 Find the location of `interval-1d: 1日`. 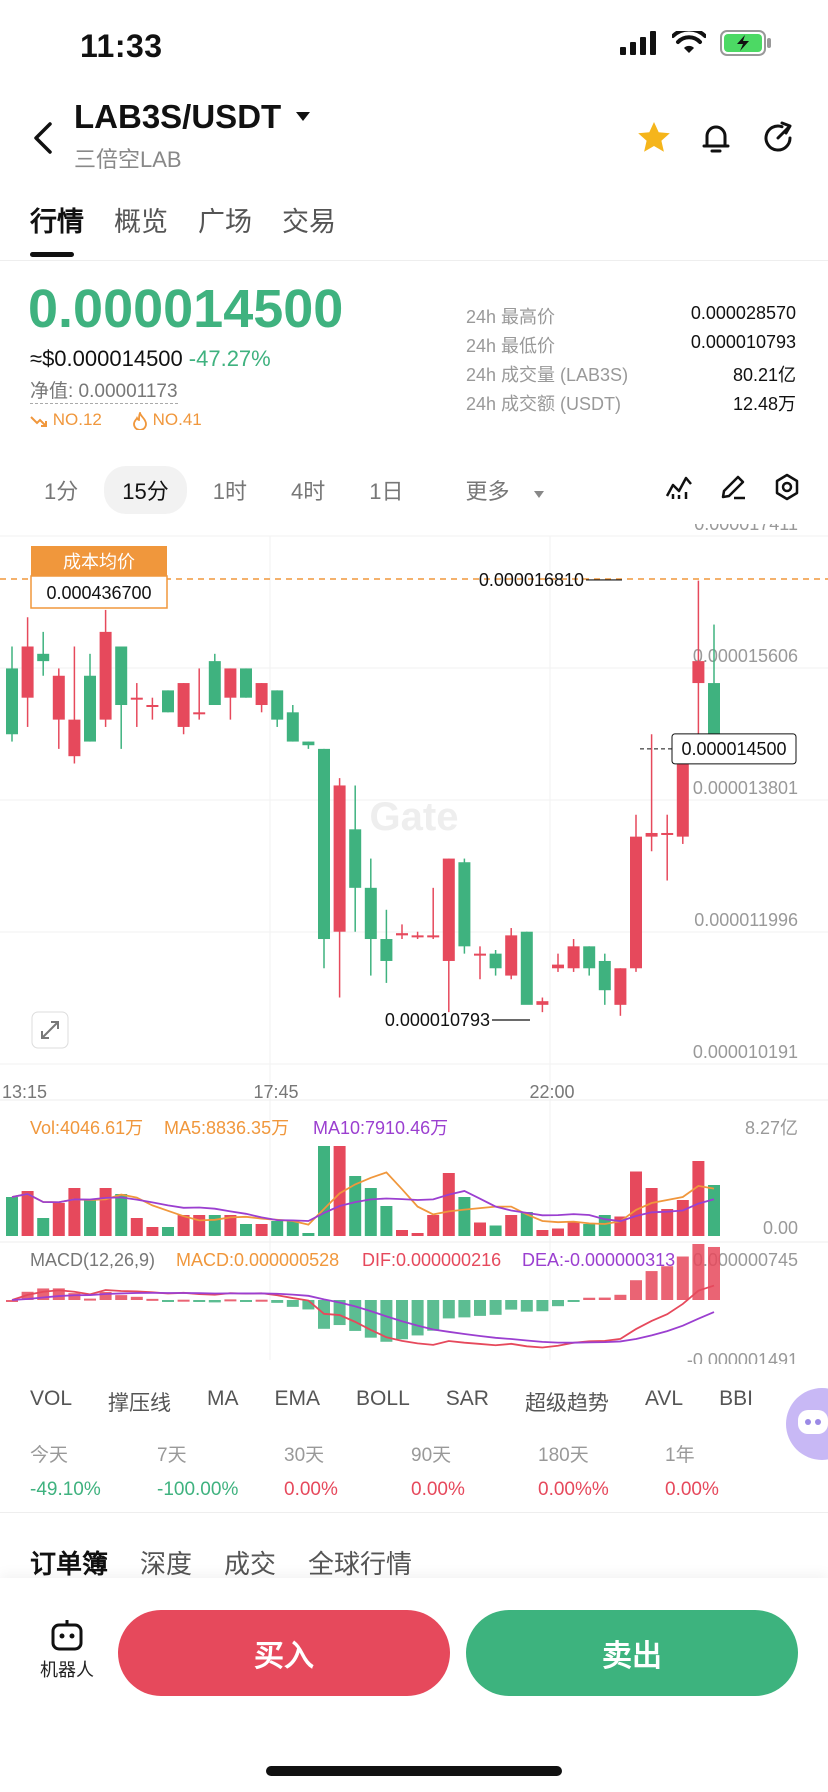

interval-1d: 1日 is located at coordinates (386, 490).